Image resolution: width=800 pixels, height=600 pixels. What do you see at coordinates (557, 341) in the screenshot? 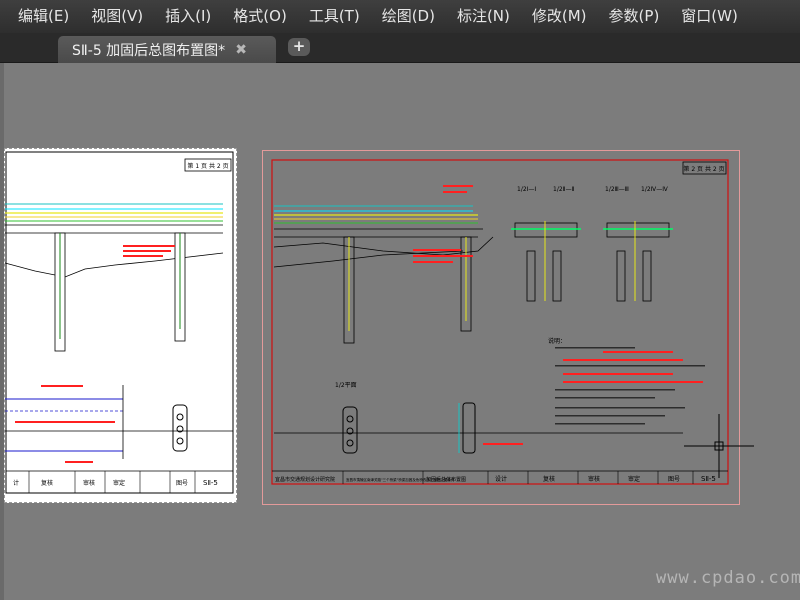
I see `notes-title: 说明：` at bounding box center [557, 341].